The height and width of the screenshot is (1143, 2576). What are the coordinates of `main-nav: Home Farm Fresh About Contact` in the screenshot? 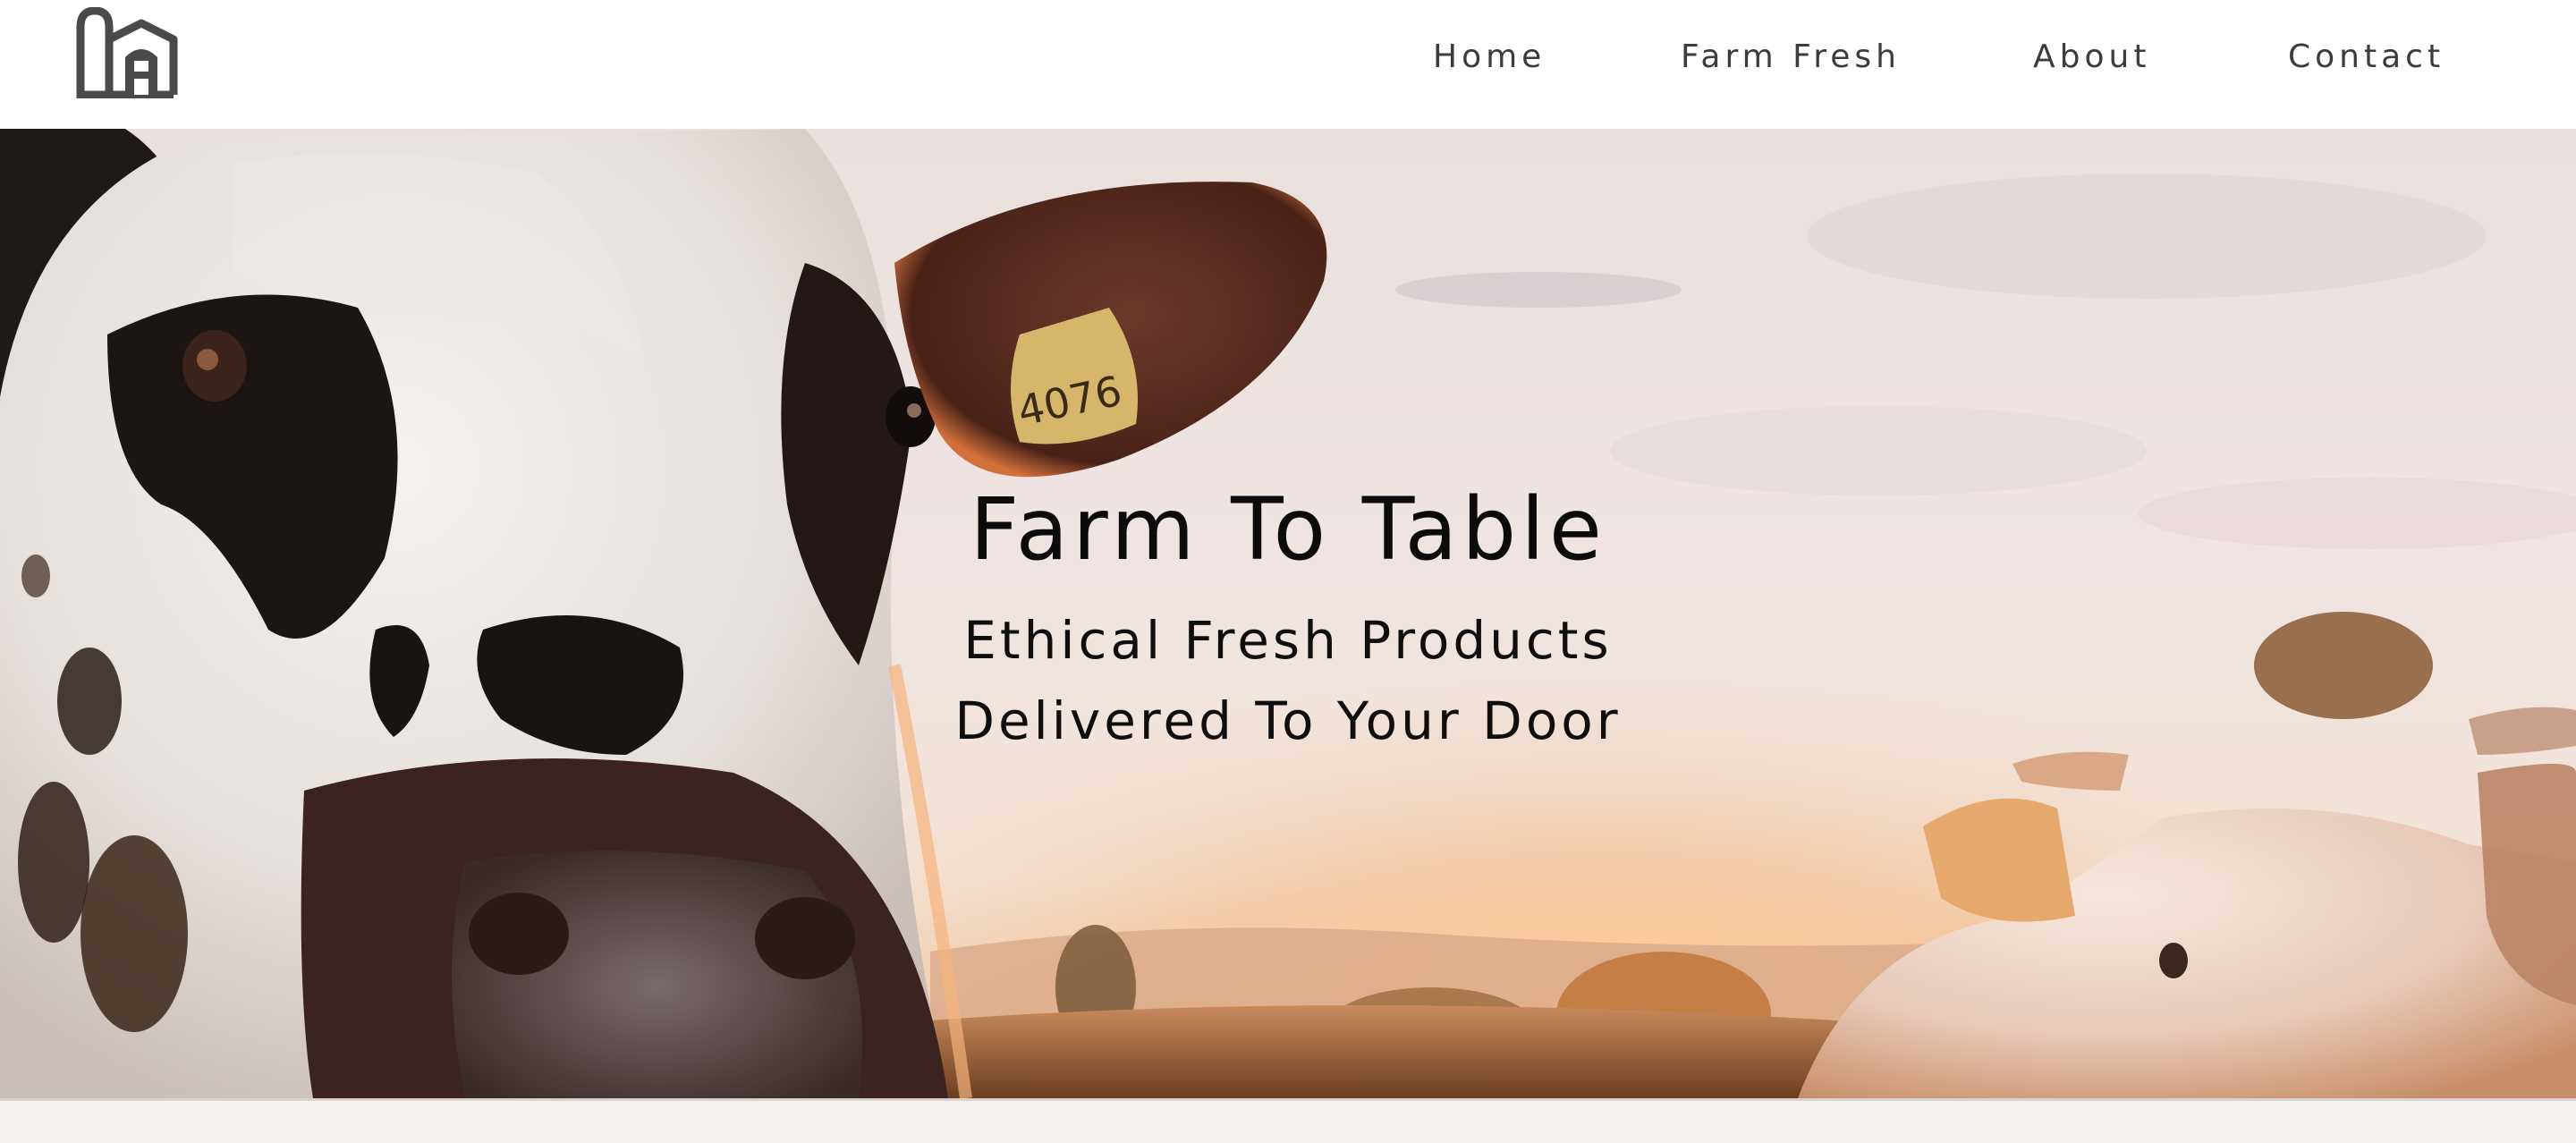 It's located at (1288, 57).